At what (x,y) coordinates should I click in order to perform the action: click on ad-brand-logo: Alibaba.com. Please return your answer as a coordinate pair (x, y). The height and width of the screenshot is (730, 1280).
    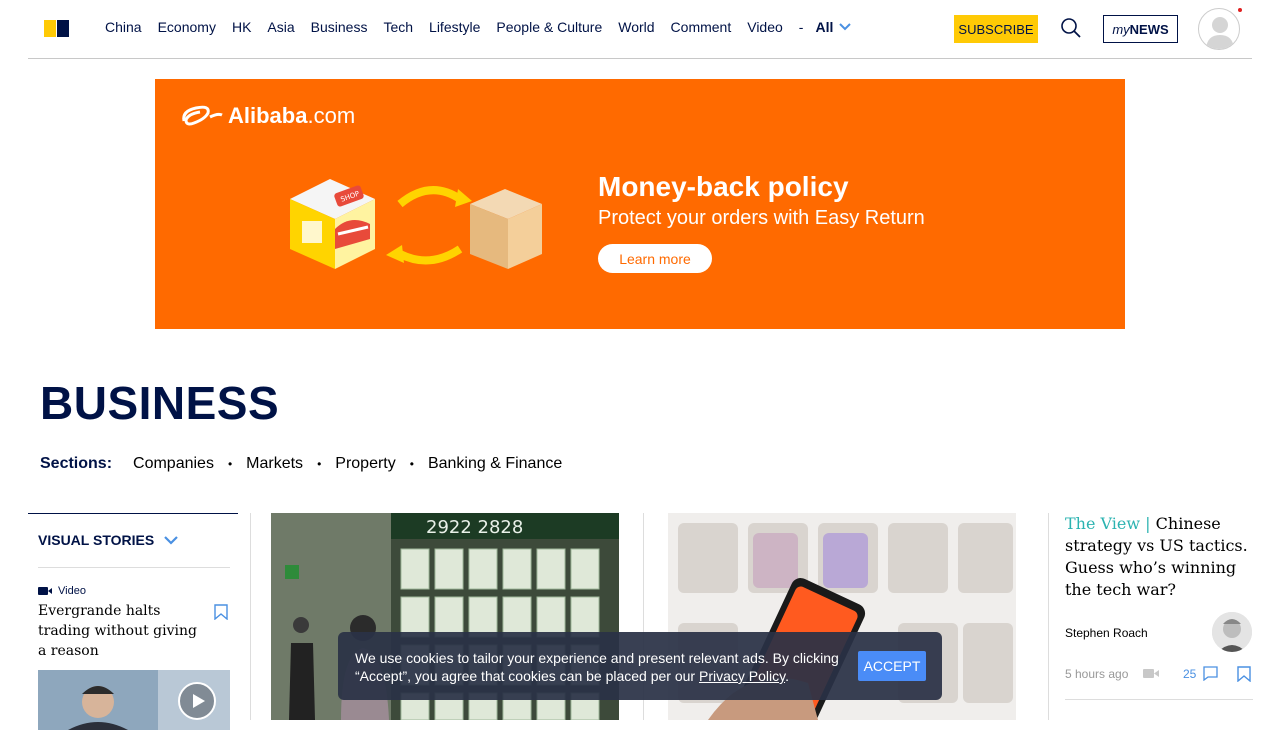
    Looking at the image, I should click on (267, 116).